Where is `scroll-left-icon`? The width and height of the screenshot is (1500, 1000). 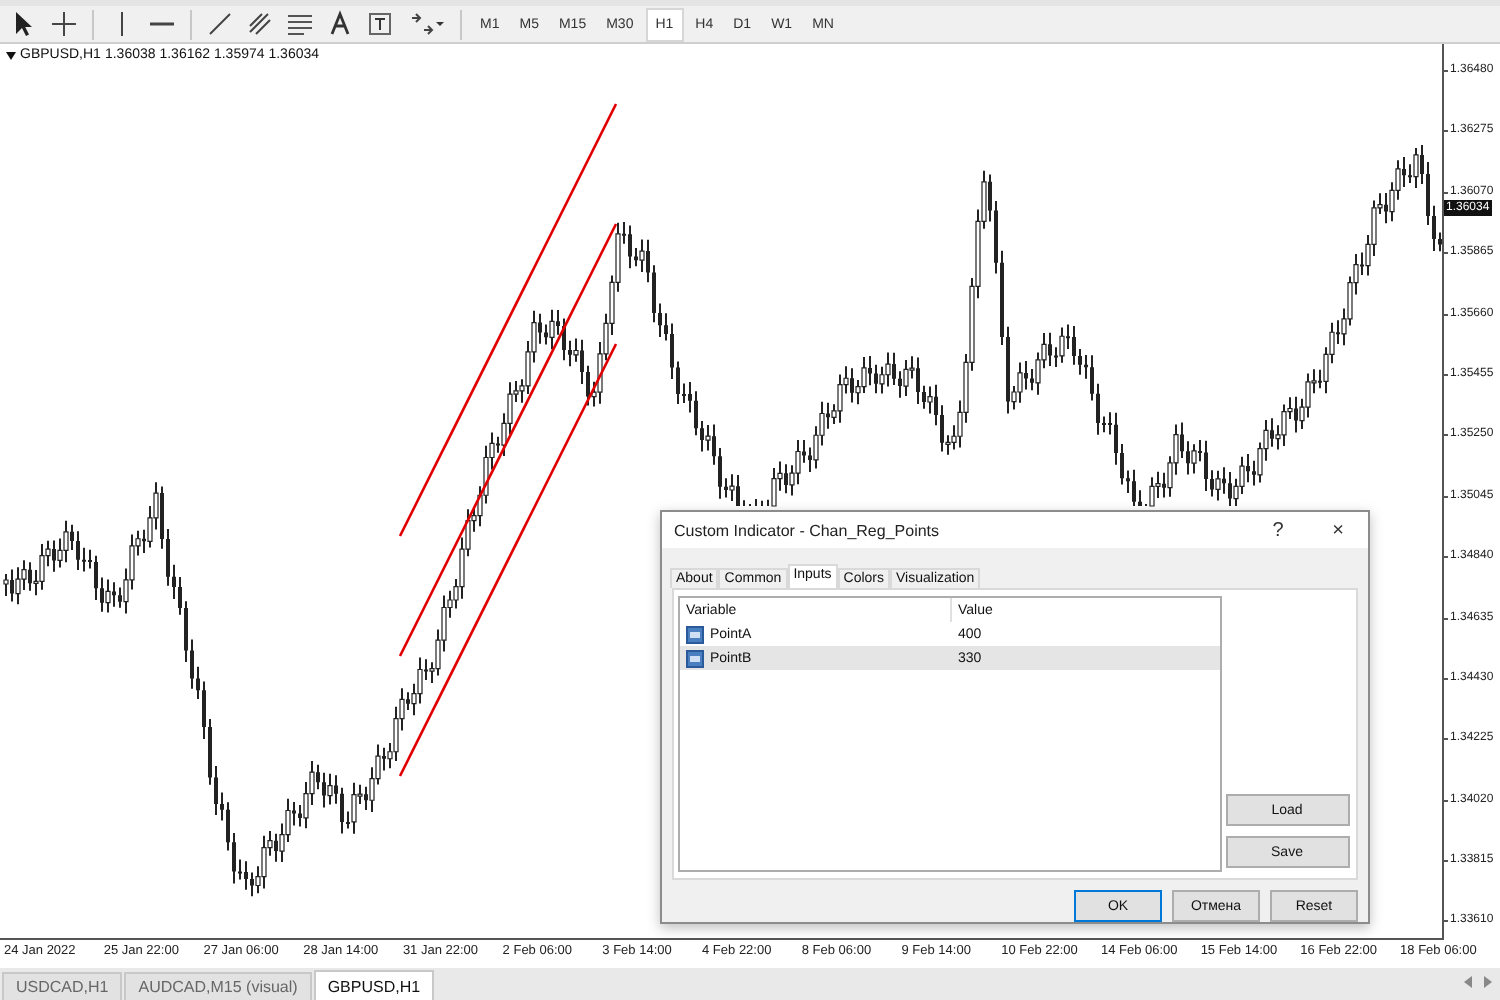
scroll-left-icon is located at coordinates (1468, 982).